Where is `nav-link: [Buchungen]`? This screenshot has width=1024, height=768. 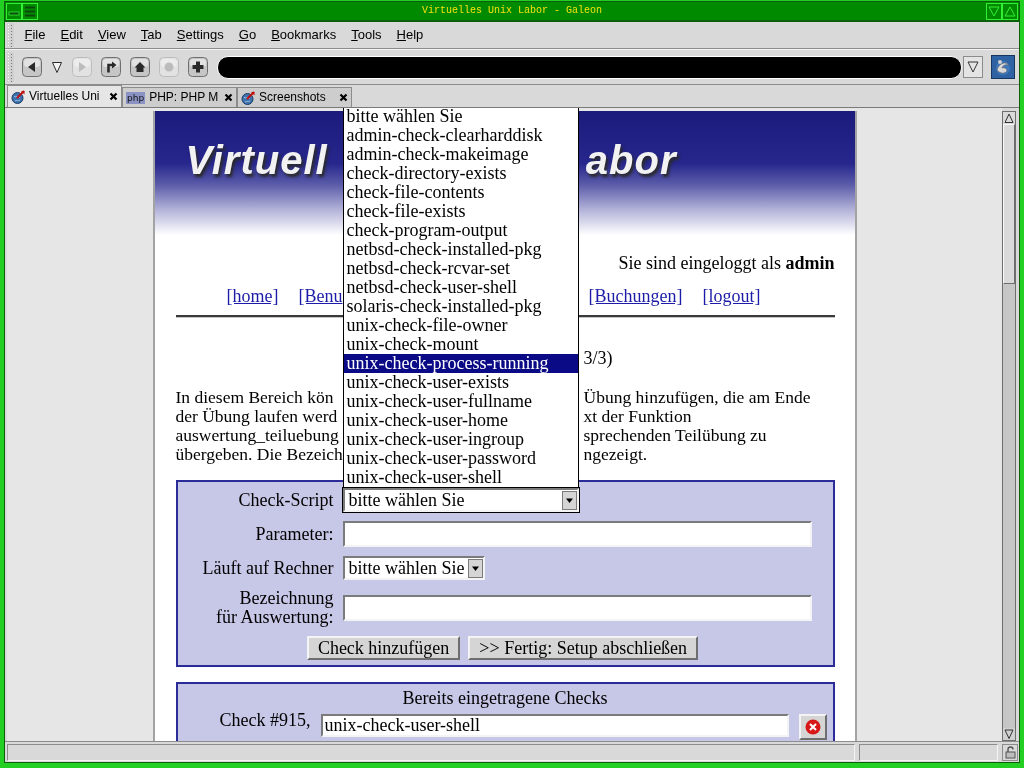
nav-link: [Buchungen] is located at coordinates (635, 296).